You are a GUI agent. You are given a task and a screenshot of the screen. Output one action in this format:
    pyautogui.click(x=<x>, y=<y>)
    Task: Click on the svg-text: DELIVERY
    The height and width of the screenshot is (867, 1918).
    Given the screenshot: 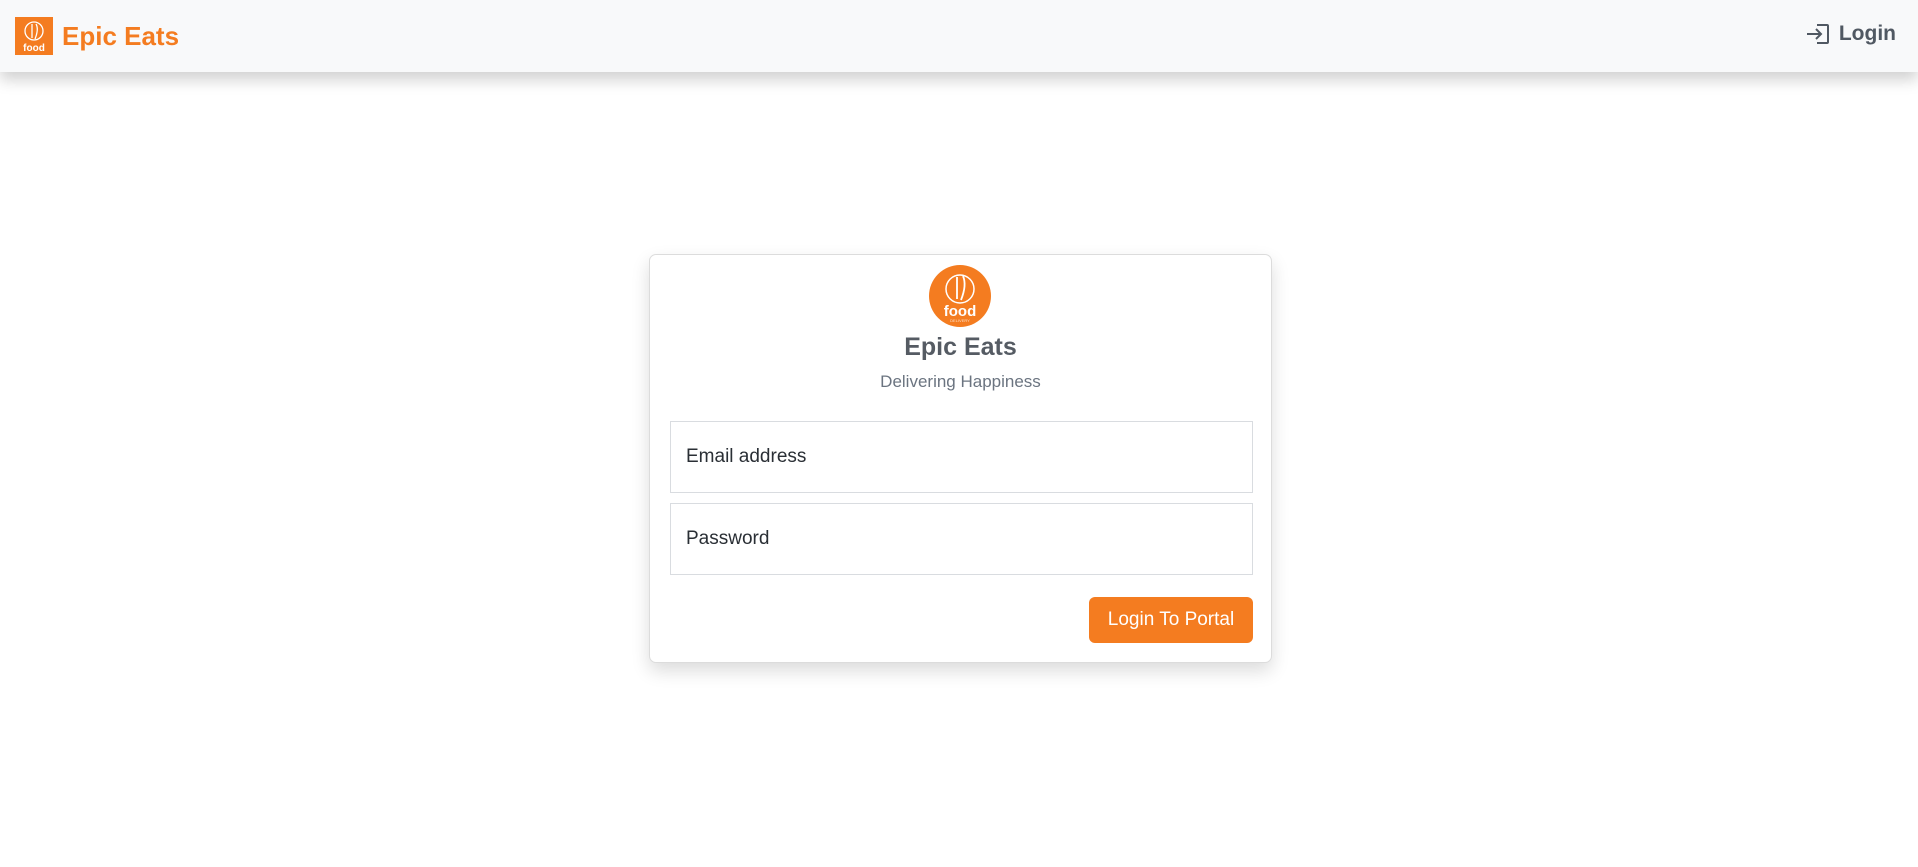 What is the action you would take?
    pyautogui.click(x=960, y=320)
    